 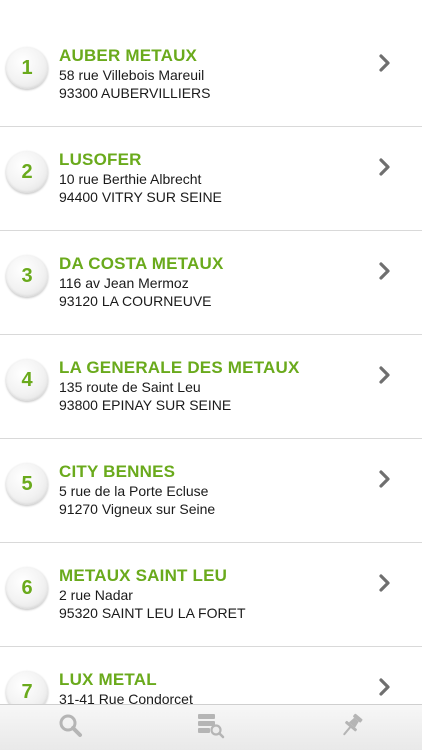 What do you see at coordinates (117, 471) in the screenshot?
I see `item-name: CITY BENNES` at bounding box center [117, 471].